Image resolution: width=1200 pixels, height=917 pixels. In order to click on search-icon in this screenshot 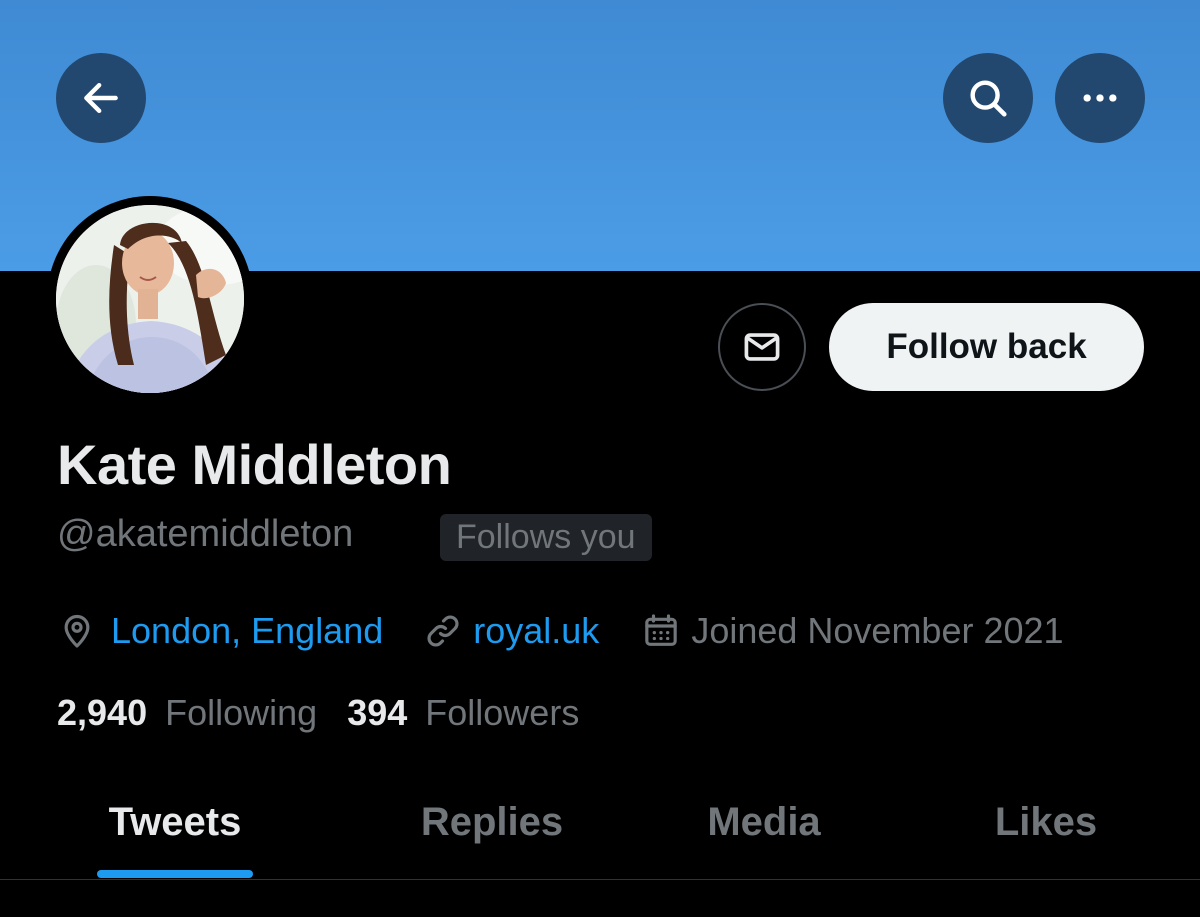, I will do `click(988, 98)`.